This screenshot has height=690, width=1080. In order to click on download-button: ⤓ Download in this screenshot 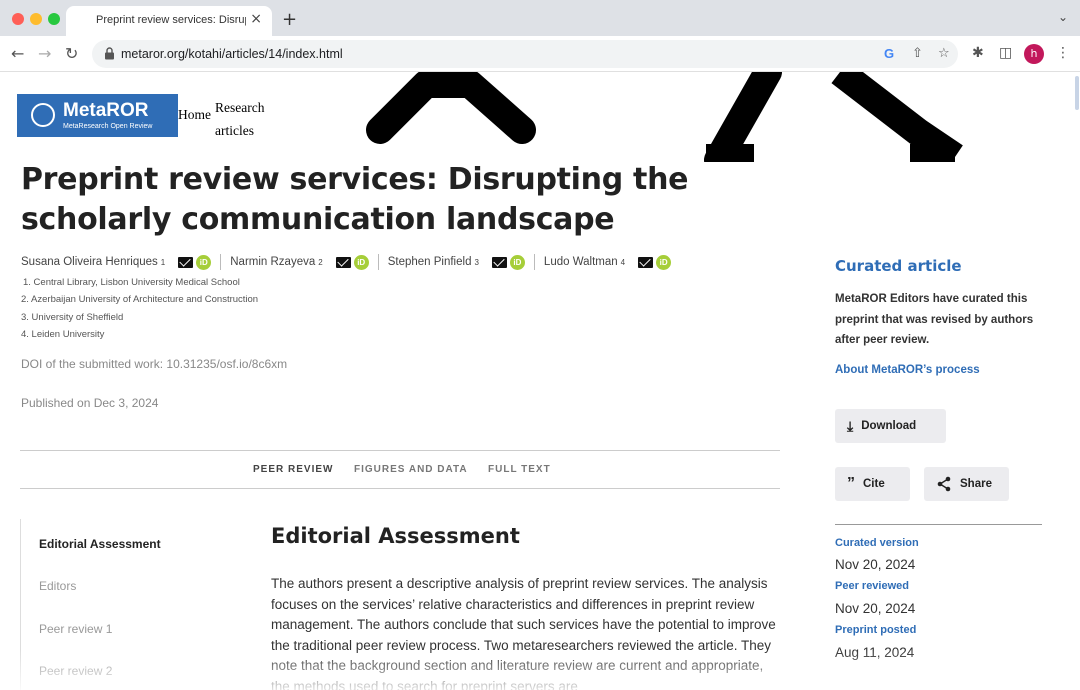, I will do `click(890, 426)`.